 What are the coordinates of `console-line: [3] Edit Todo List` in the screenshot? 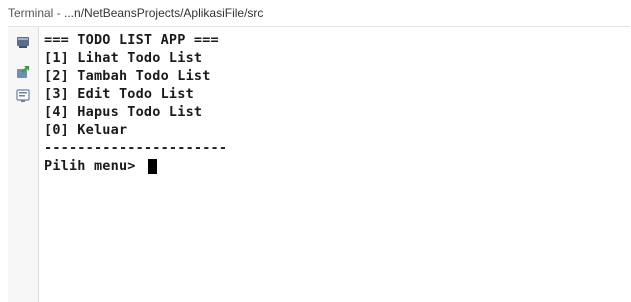 It's located at (119, 94).